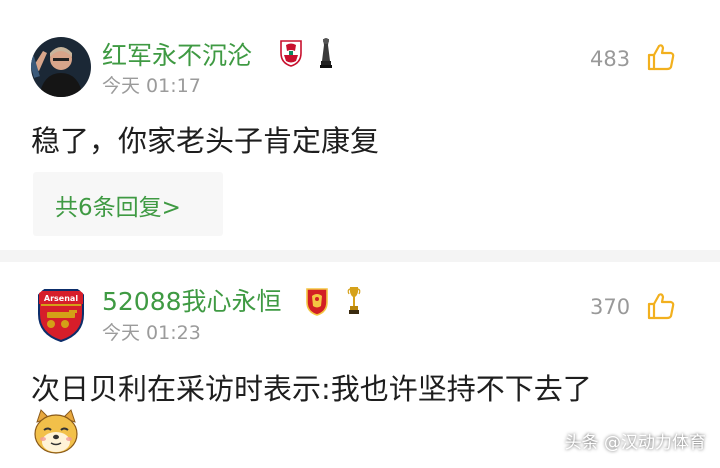 The width and height of the screenshot is (720, 468). I want to click on user-avatar: Arsenal, so click(61, 314).